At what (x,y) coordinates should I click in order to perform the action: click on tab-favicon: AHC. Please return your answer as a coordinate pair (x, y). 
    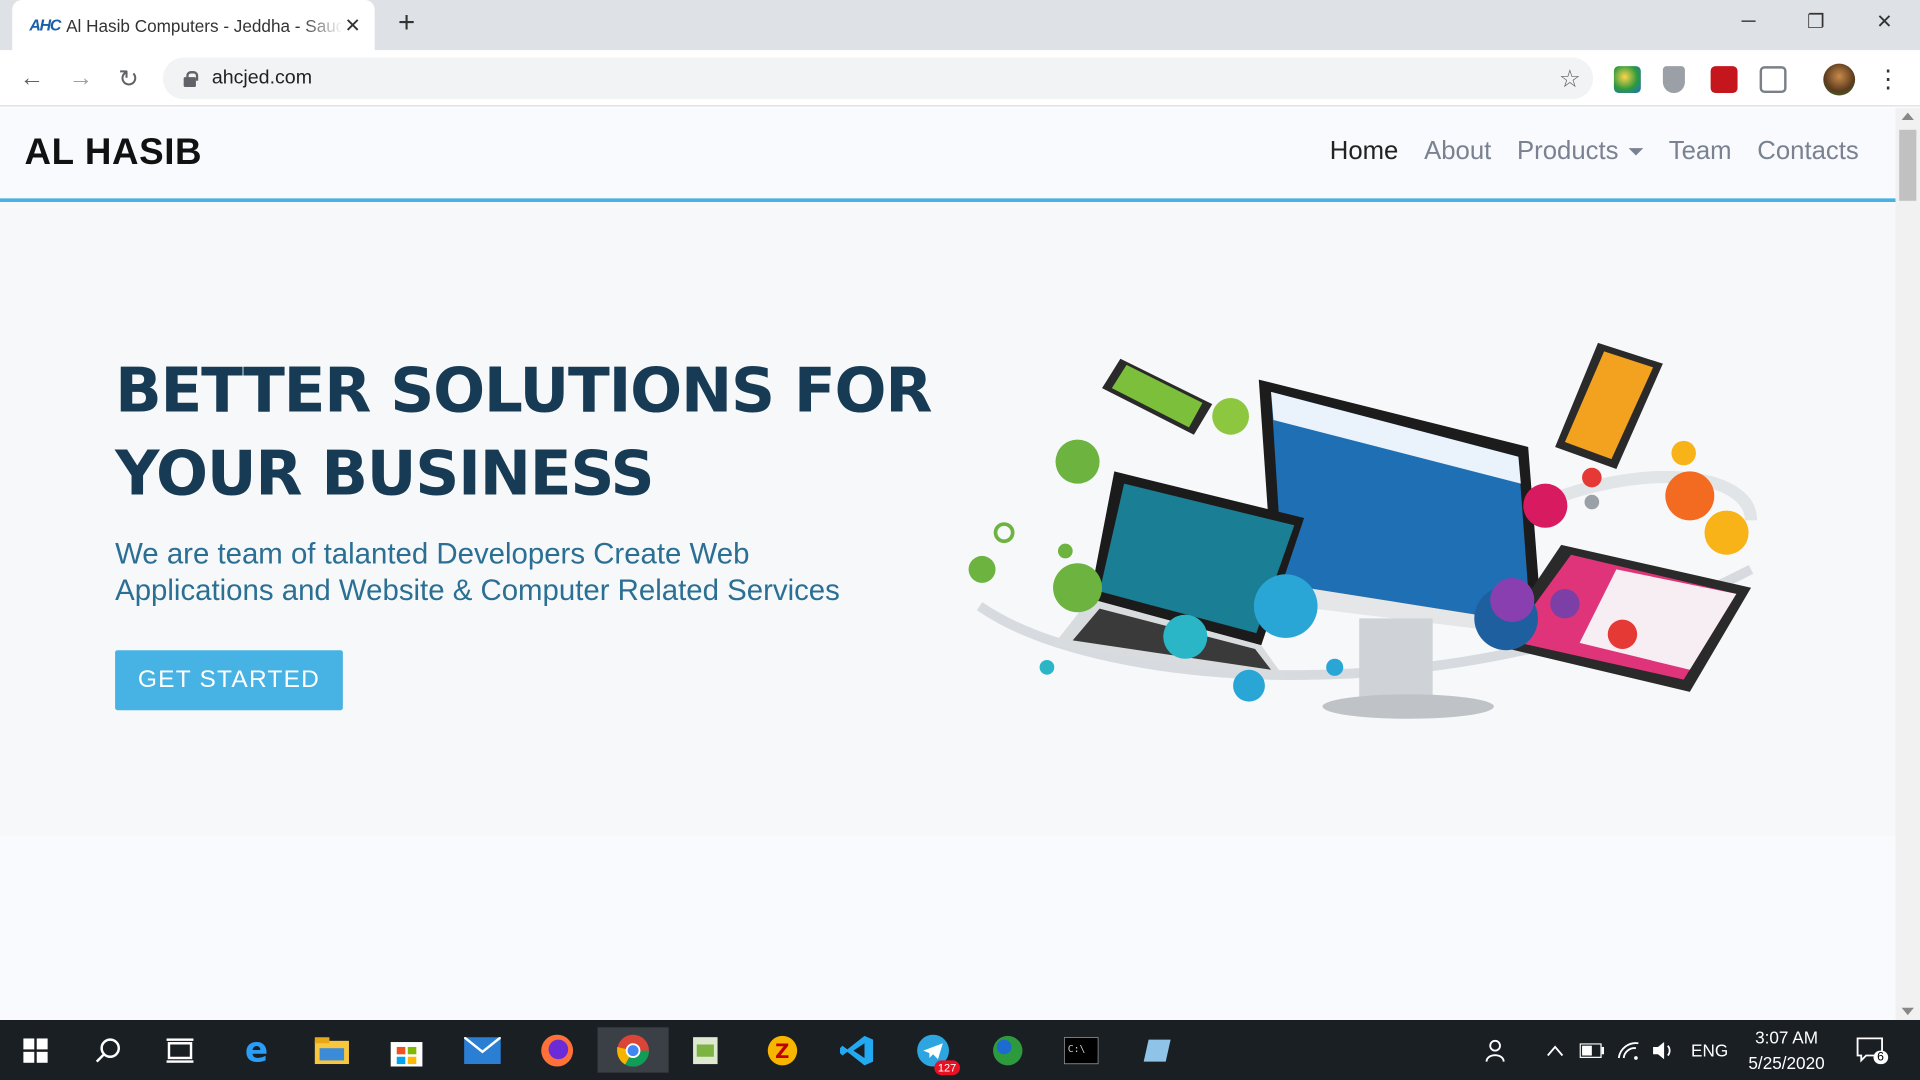
    Looking at the image, I should click on (45, 25).